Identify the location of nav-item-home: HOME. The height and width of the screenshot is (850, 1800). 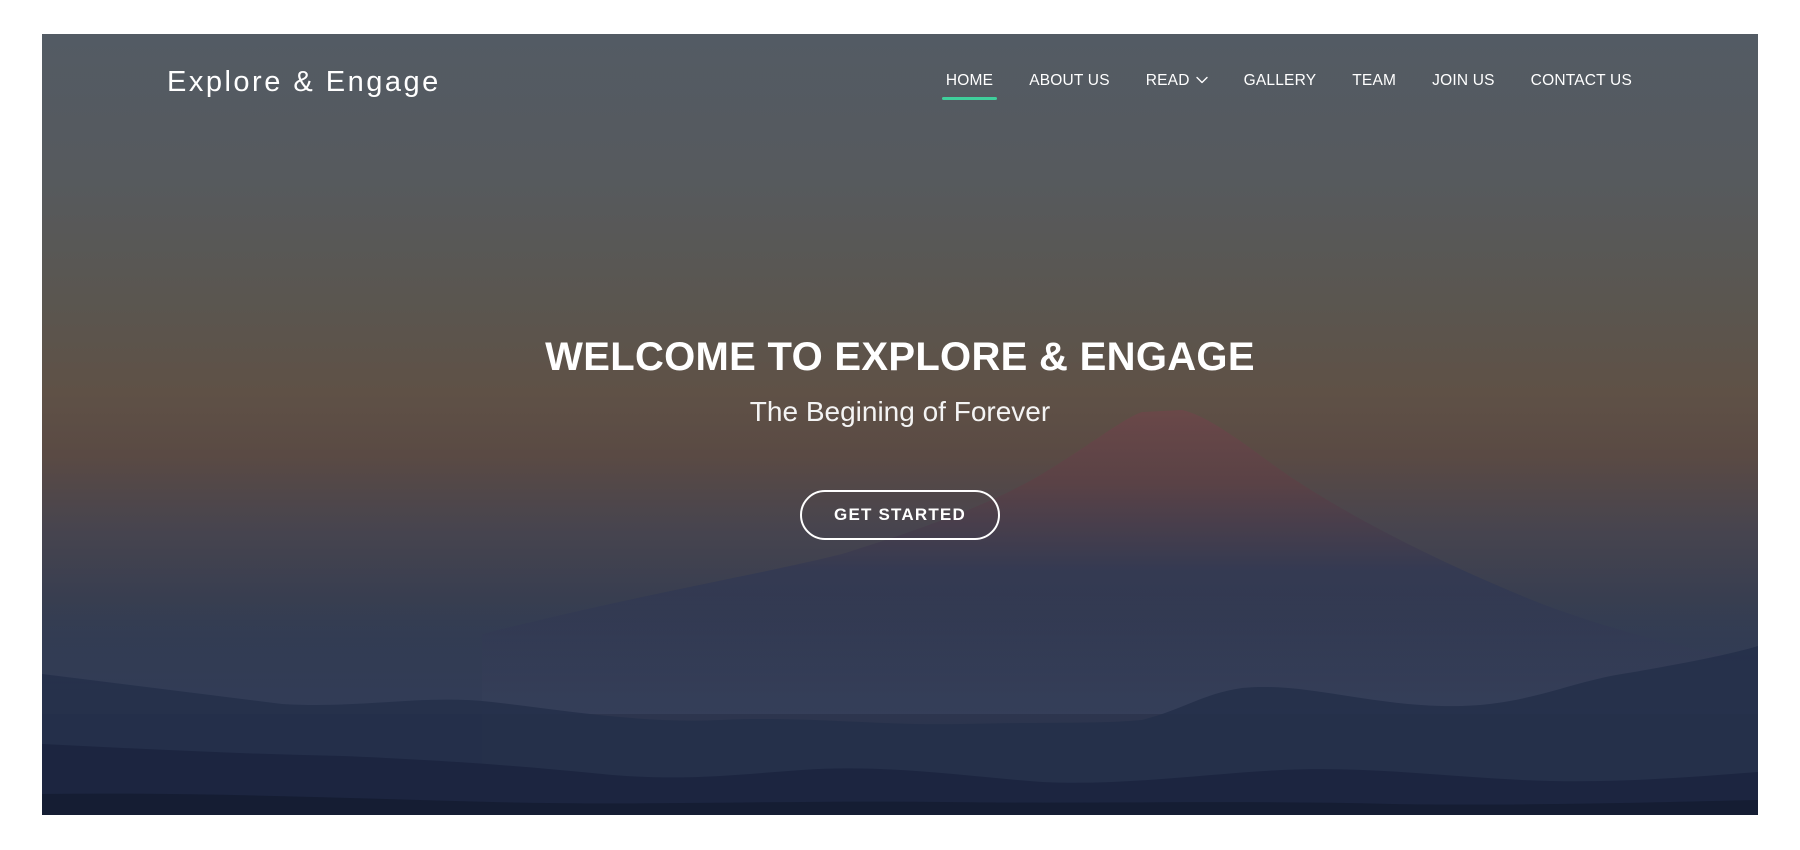
(969, 86).